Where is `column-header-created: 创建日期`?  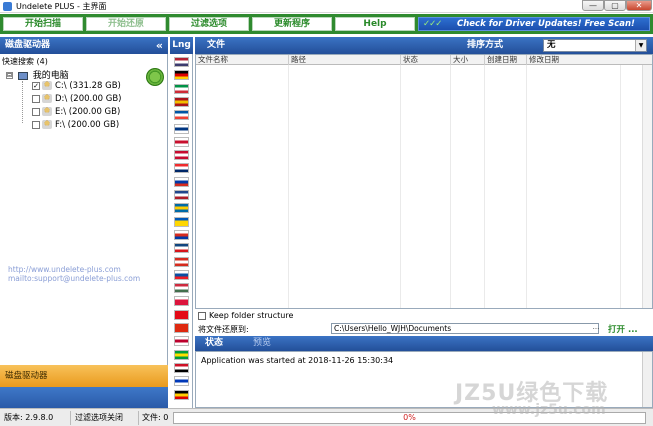
column-header-created: 创建日期 is located at coordinates (505, 60).